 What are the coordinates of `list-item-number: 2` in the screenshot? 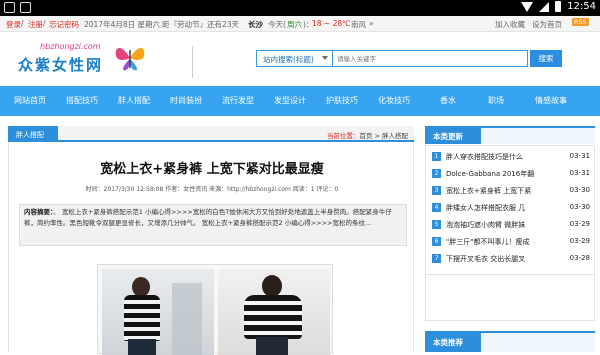 It's located at (436, 173).